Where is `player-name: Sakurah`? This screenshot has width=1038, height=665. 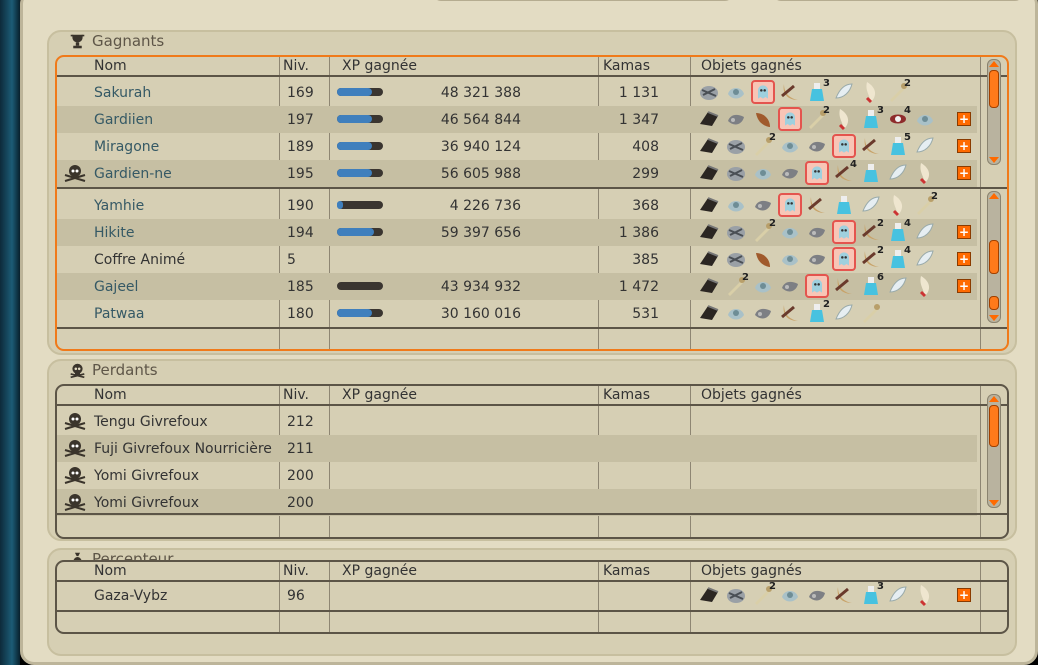 player-name: Sakurah is located at coordinates (122, 93).